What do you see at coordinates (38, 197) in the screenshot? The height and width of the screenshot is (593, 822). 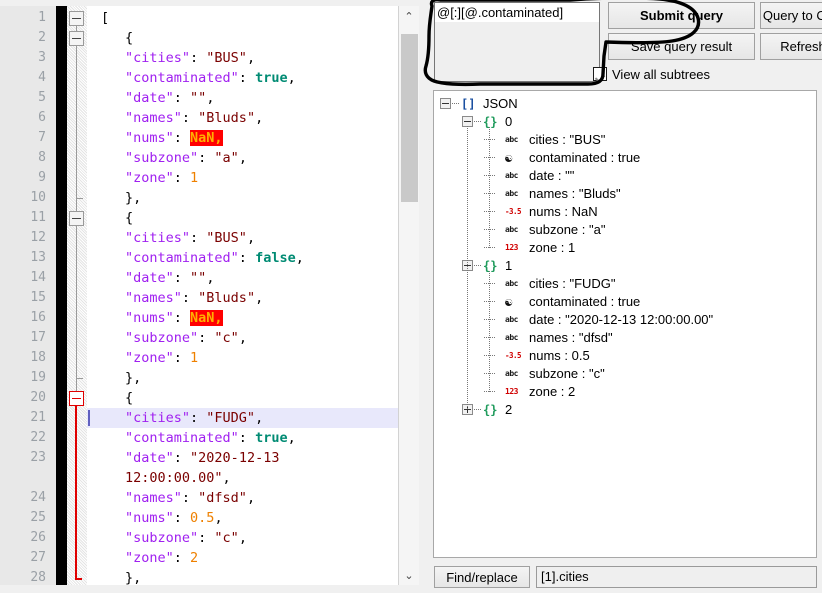 I see `line-number: 10` at bounding box center [38, 197].